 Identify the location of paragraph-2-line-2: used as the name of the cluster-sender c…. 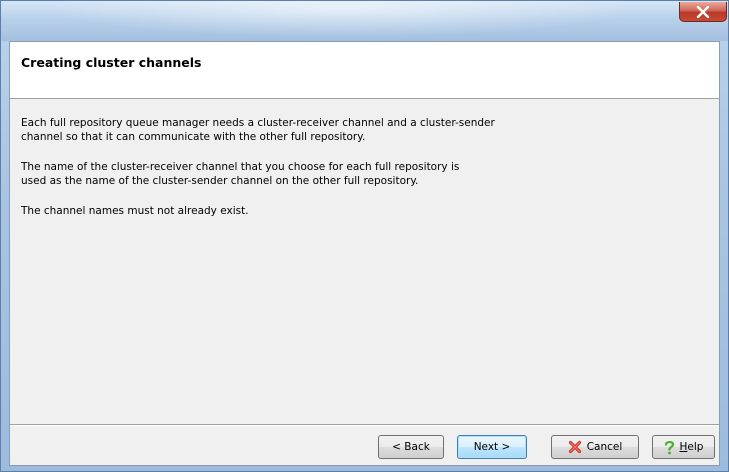
(220, 181).